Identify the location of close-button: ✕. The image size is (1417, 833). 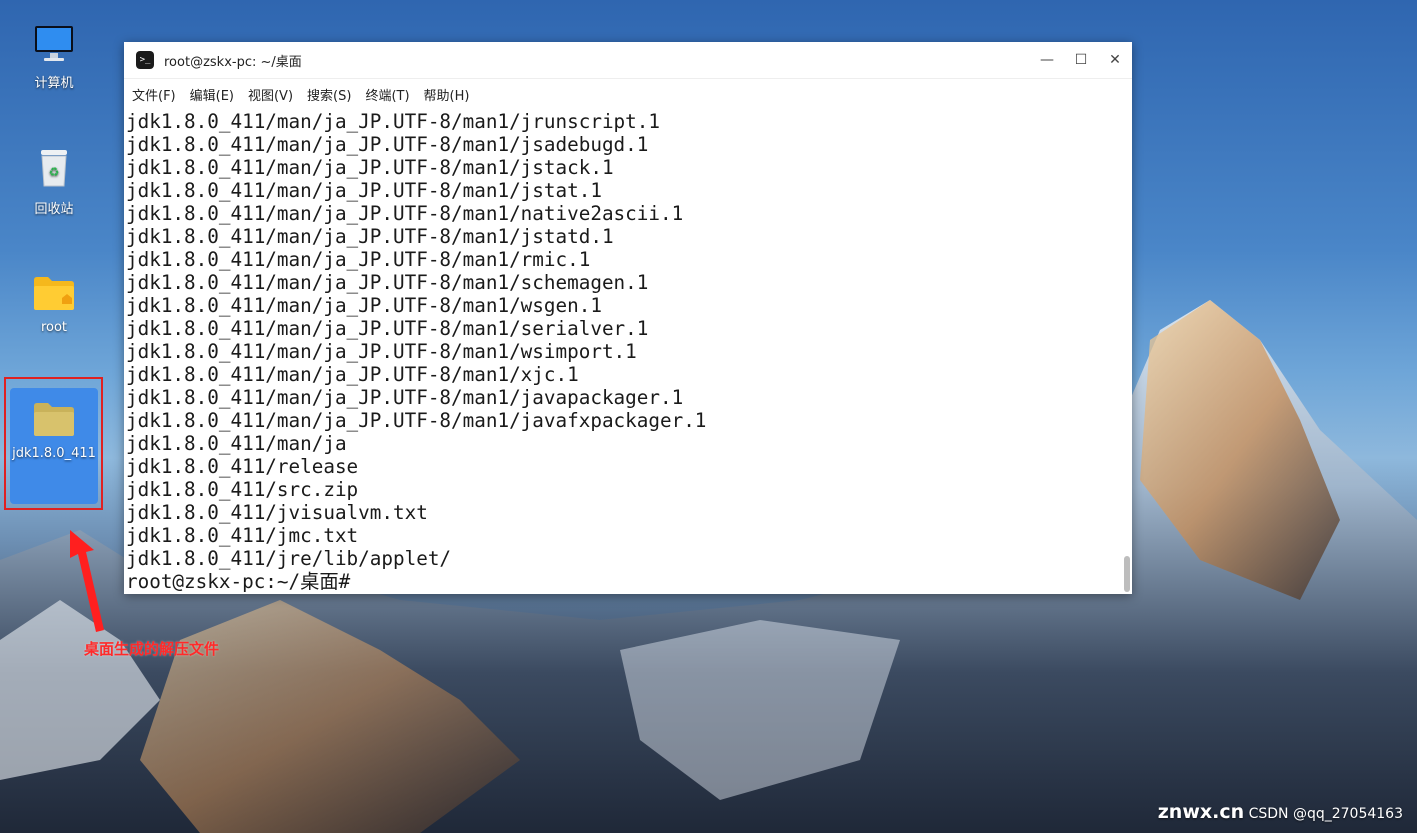
(1115, 60).